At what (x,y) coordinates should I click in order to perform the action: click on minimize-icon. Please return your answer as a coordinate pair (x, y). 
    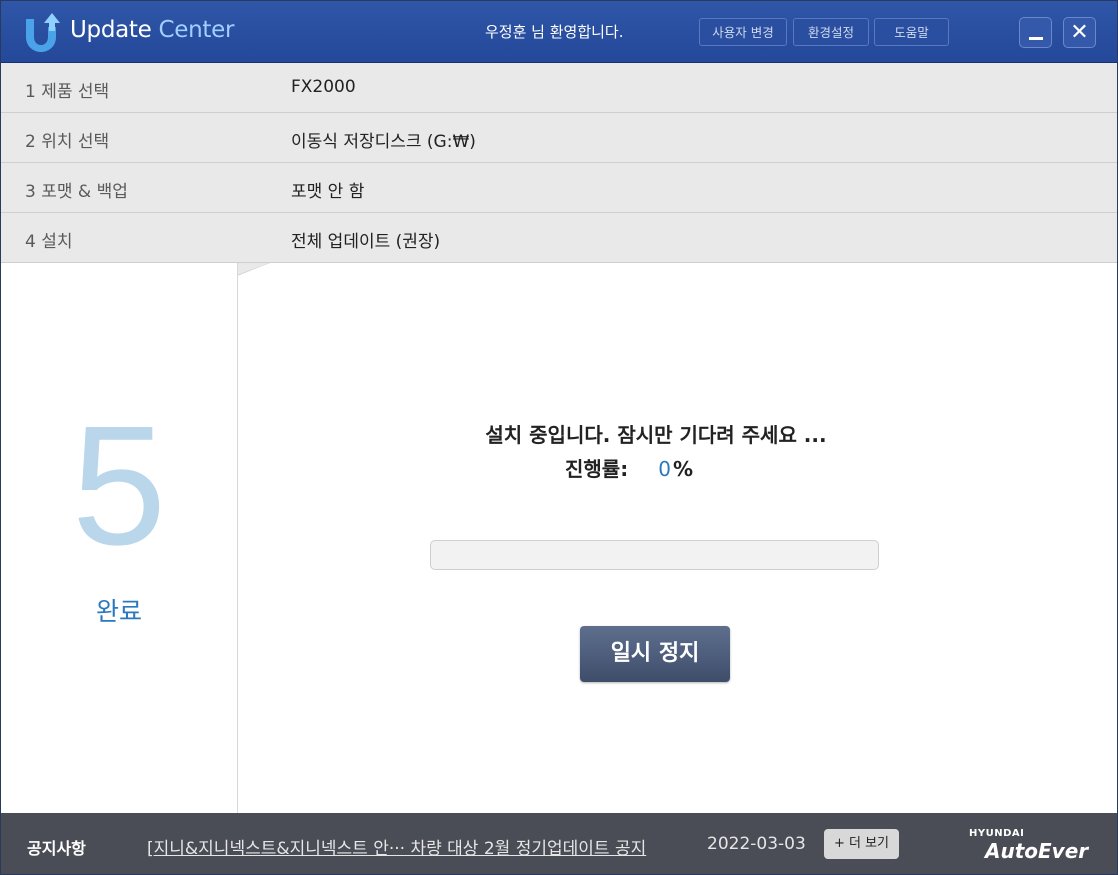
    Looking at the image, I should click on (1036, 38).